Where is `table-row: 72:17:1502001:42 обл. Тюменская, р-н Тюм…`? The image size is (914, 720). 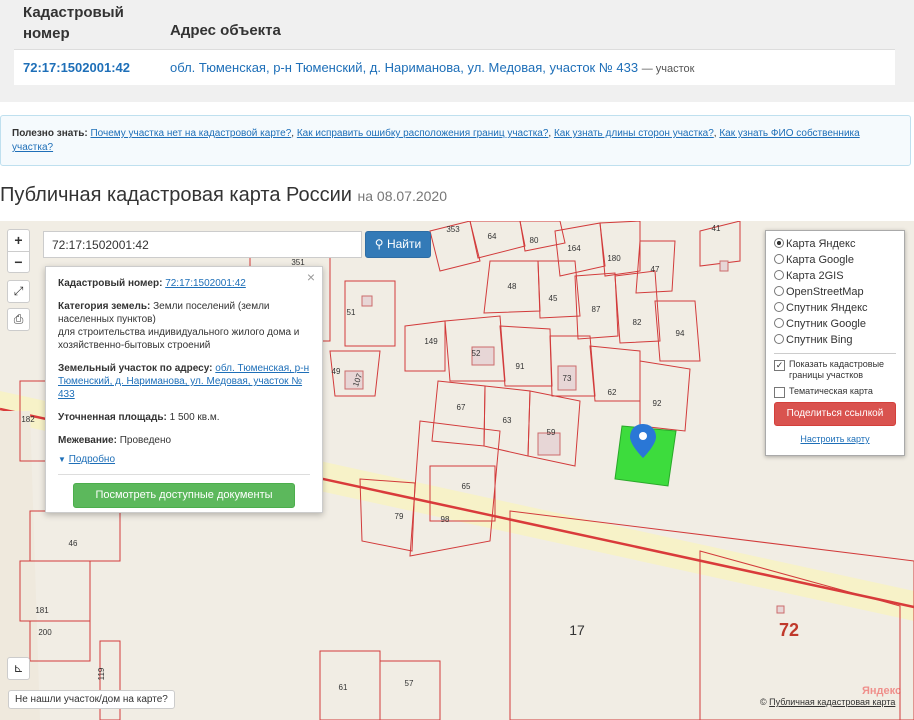
table-row: 72:17:1502001:42 обл. Тюменская, р-н Тюм… is located at coordinates (454, 66).